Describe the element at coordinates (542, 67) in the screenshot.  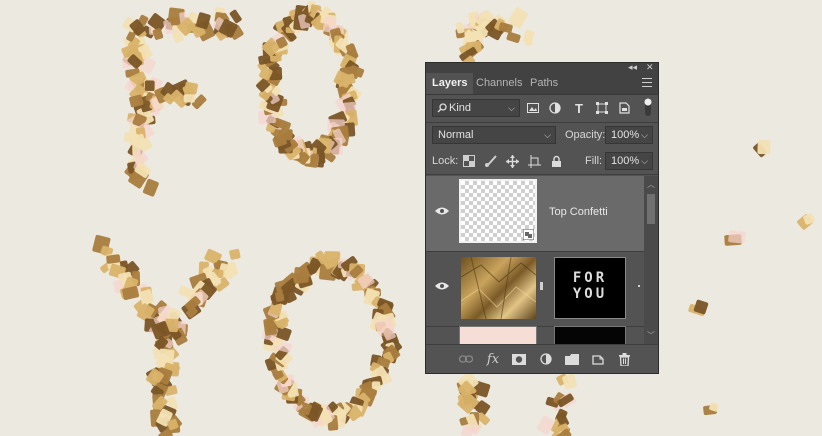
I see `panel-top-strip: ◂◂ ✕` at that location.